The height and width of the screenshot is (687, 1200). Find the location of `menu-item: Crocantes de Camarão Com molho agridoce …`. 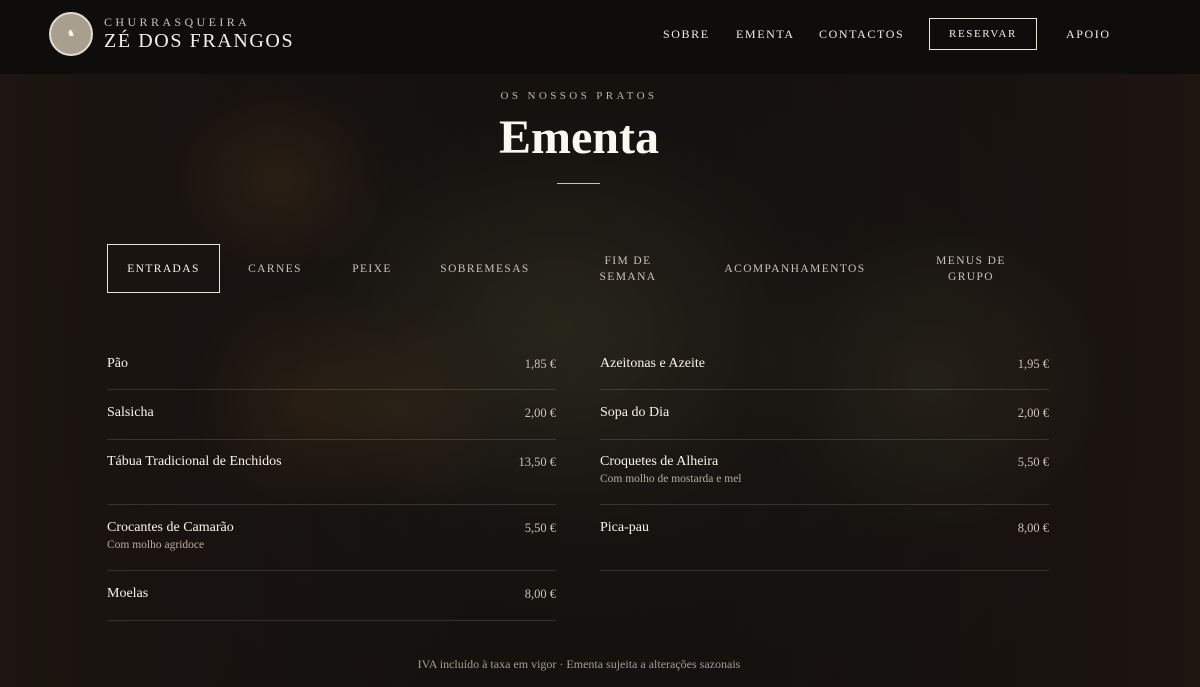

menu-item: Crocantes de Camarão Com molho agridoce … is located at coordinates (331, 540).